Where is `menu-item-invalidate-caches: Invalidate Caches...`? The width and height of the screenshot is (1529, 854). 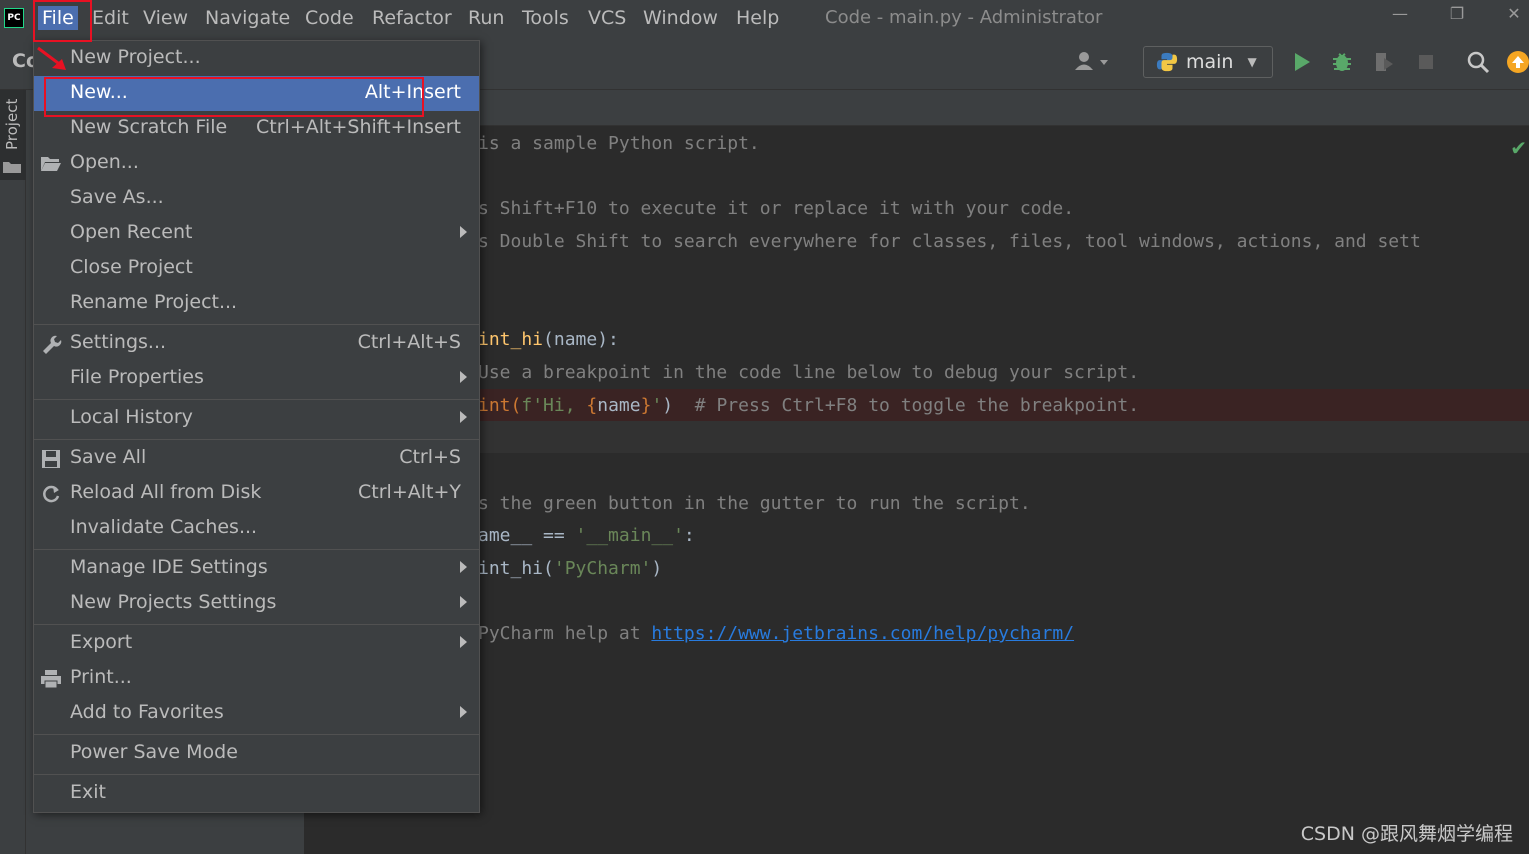
menu-item-invalidate-caches: Invalidate Caches... is located at coordinates (256, 528).